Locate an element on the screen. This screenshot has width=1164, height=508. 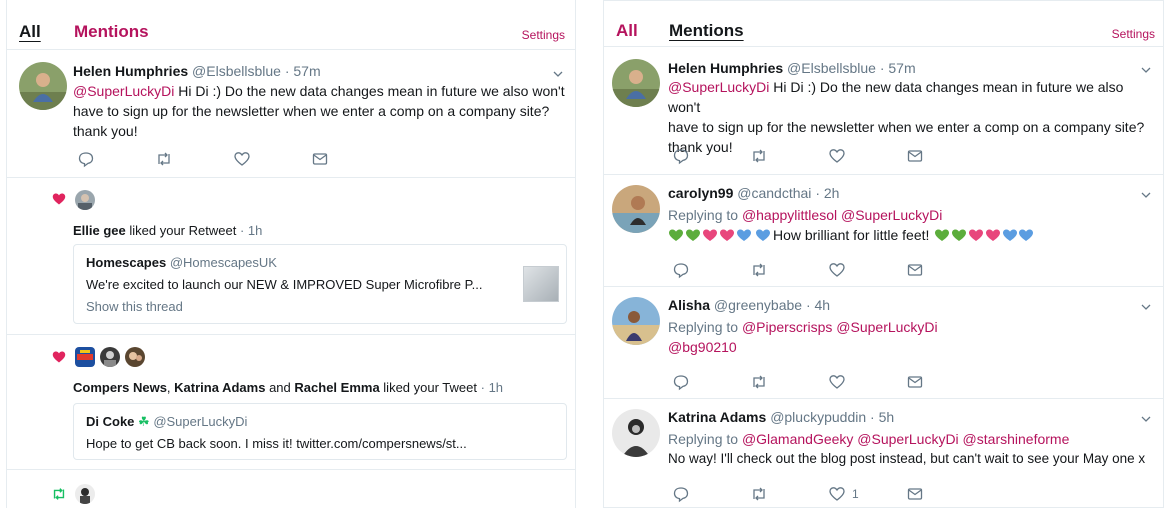
mention-link: @Piperscrisps @SuperLuckyDi is located at coordinates (840, 327).